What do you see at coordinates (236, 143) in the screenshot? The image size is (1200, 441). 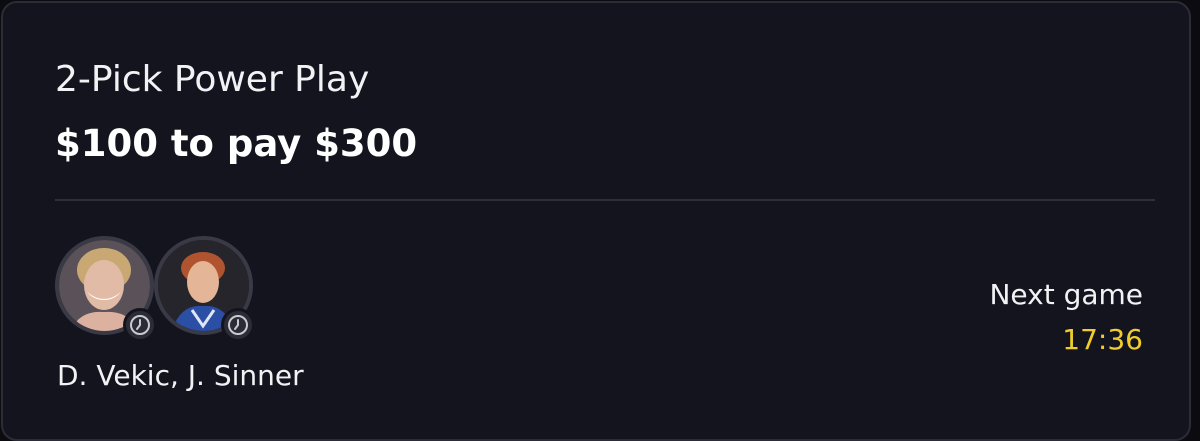 I see `bet-payout: $100 to pay $300` at bounding box center [236, 143].